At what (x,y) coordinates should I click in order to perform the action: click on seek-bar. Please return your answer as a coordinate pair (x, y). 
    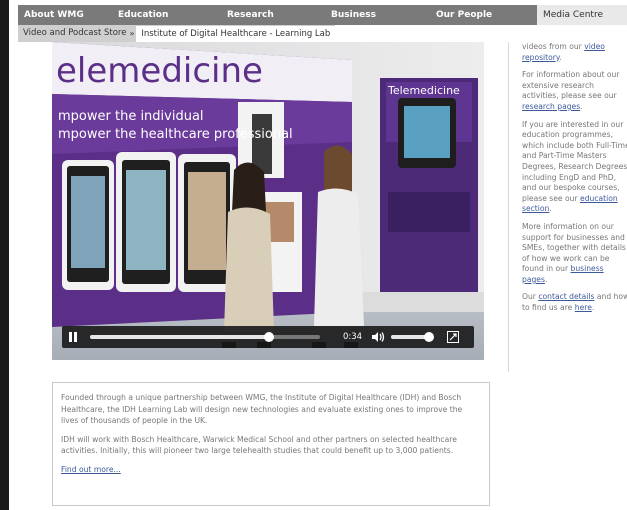
    Looking at the image, I should click on (205, 337).